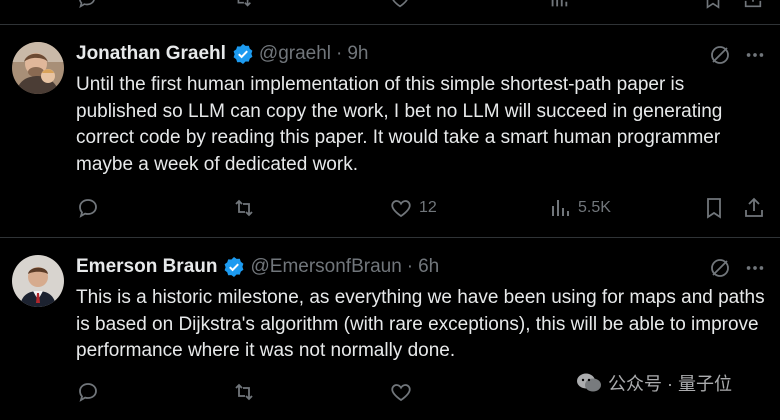  Describe the element at coordinates (589, 382) in the screenshot. I see `wechat-icon` at that location.